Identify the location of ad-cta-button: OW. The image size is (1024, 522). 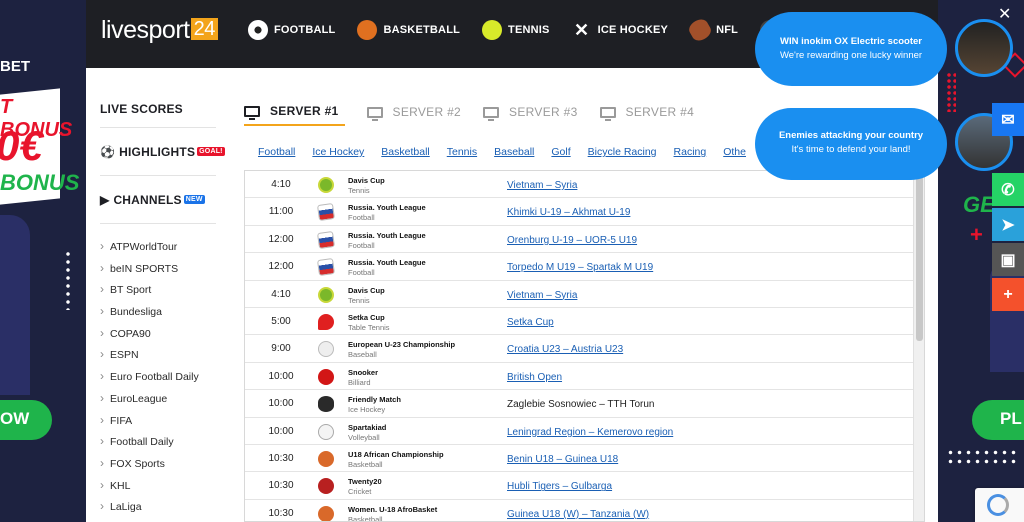
(26, 420).